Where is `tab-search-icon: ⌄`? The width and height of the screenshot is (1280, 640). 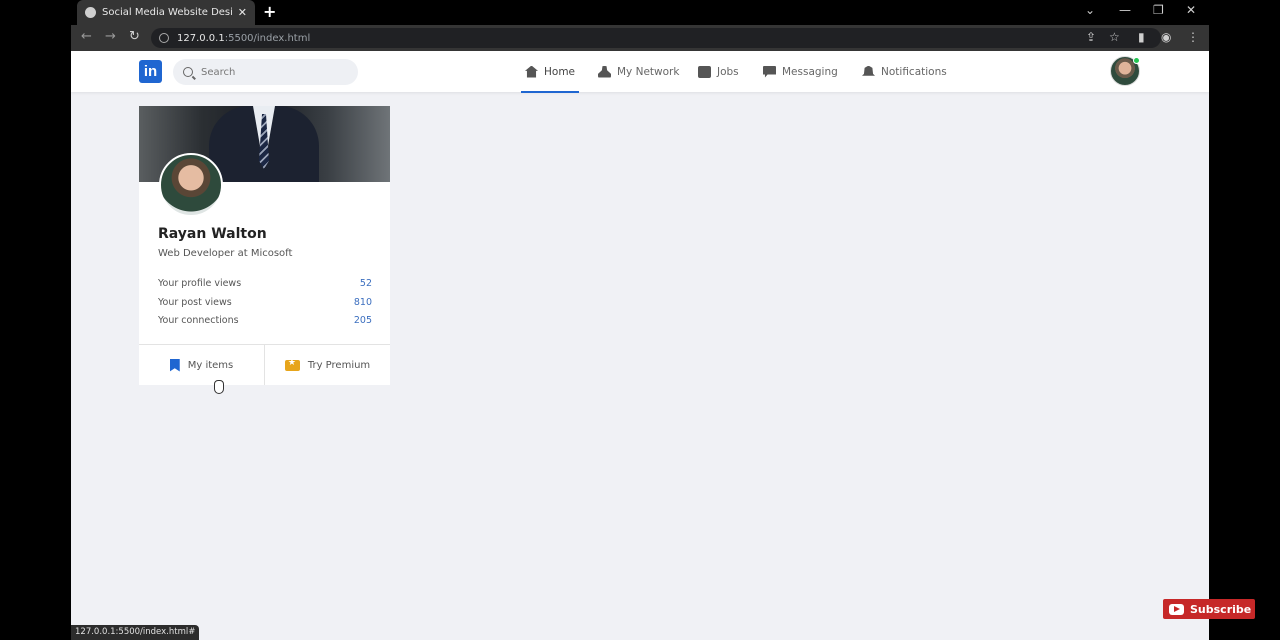 tab-search-icon: ⌄ is located at coordinates (1090, 10).